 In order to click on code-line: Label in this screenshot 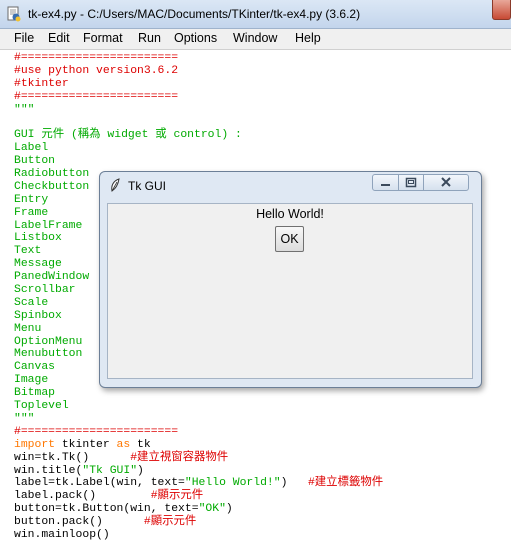, I will do `click(259, 148)`.